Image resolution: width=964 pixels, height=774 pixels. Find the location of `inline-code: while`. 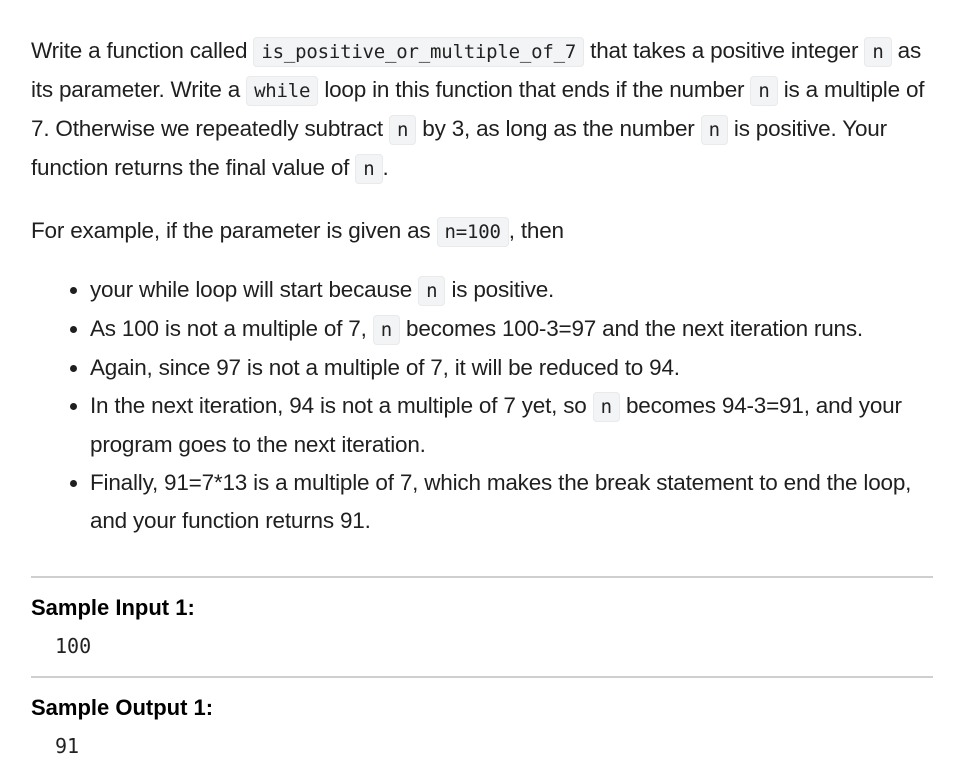

inline-code: while is located at coordinates (282, 91).